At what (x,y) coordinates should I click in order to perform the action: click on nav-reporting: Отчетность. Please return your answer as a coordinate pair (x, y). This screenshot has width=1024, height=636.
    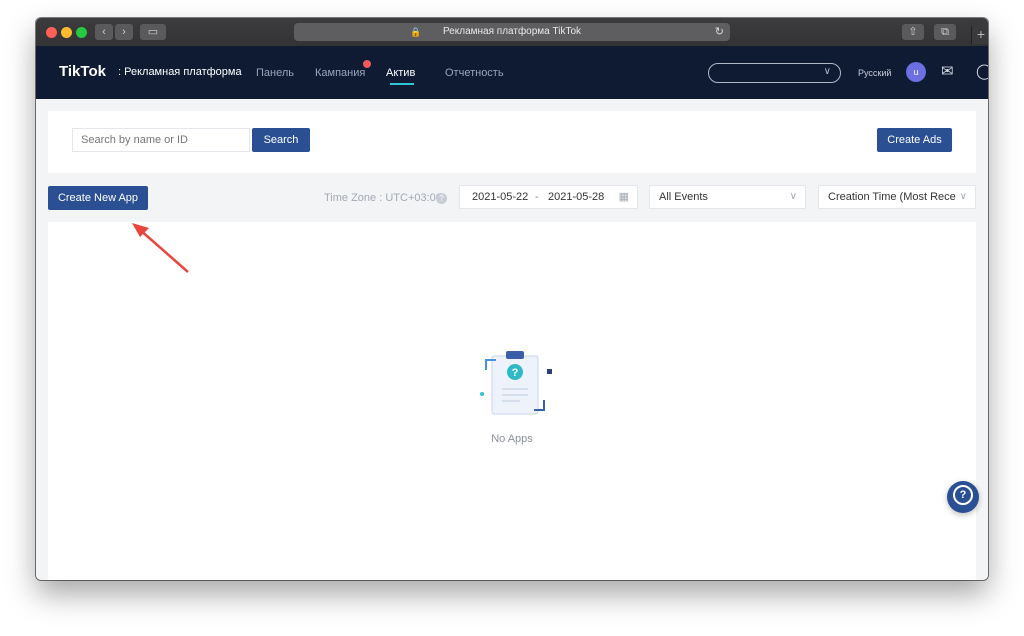
    Looking at the image, I should click on (474, 73).